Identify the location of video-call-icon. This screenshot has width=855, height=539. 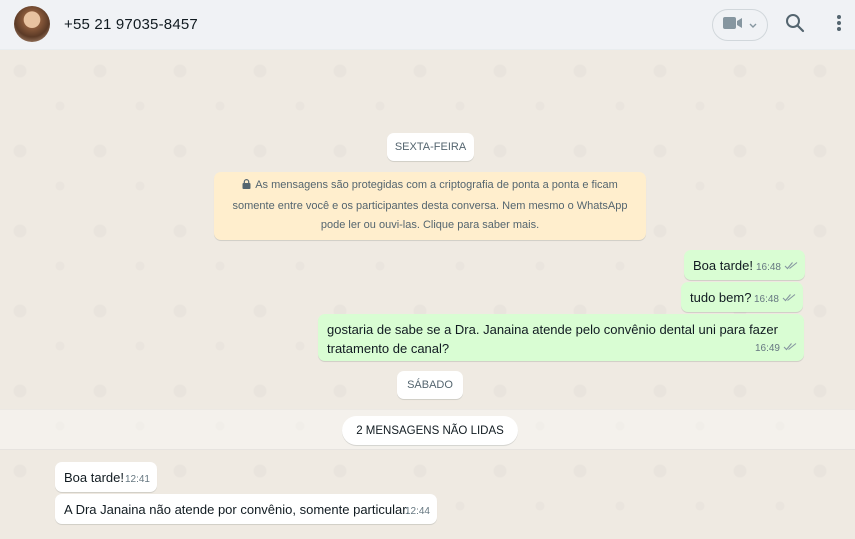
(733, 25).